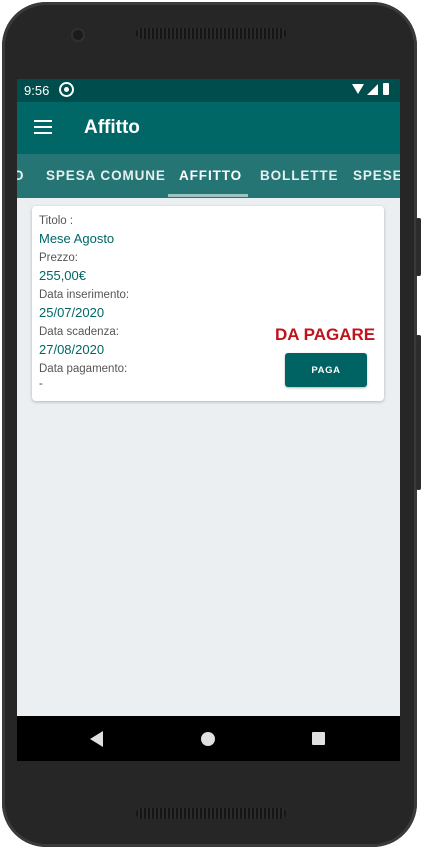  What do you see at coordinates (37, 90) in the screenshot?
I see `status-time: 9:56` at bounding box center [37, 90].